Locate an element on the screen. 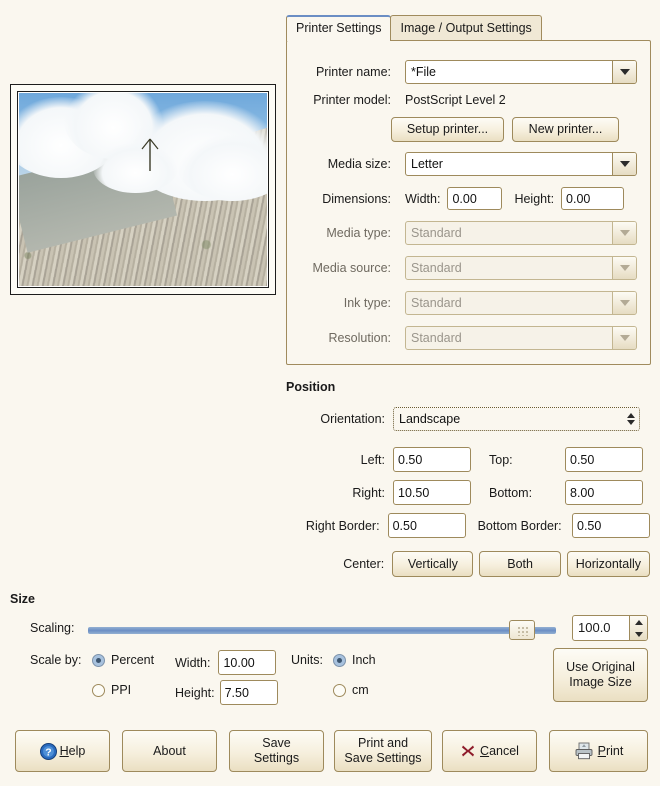  help-button: ? Help is located at coordinates (62, 751).